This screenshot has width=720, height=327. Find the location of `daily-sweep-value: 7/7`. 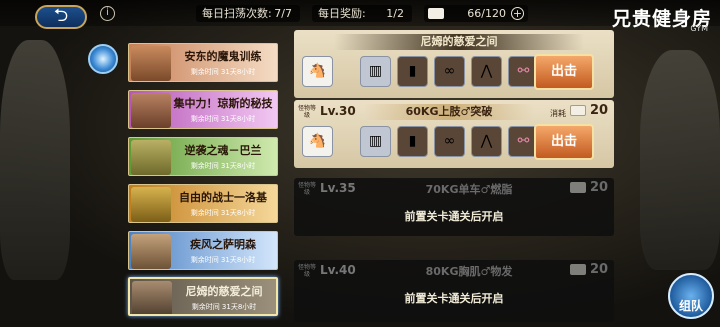

daily-sweep-value: 7/7 is located at coordinates (283, 13).